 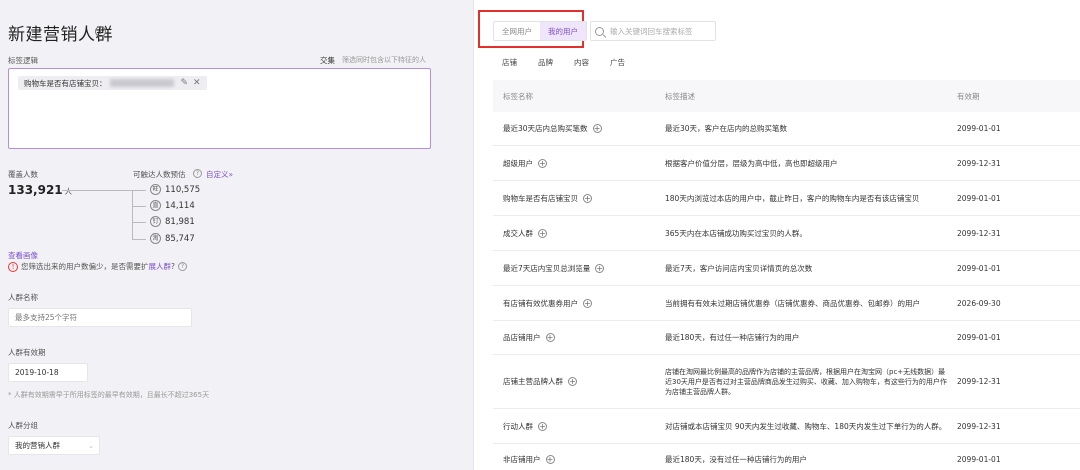 What do you see at coordinates (540, 303) in the screenshot?
I see `tag-name: 有店铺有效优惠券用户` at bounding box center [540, 303].